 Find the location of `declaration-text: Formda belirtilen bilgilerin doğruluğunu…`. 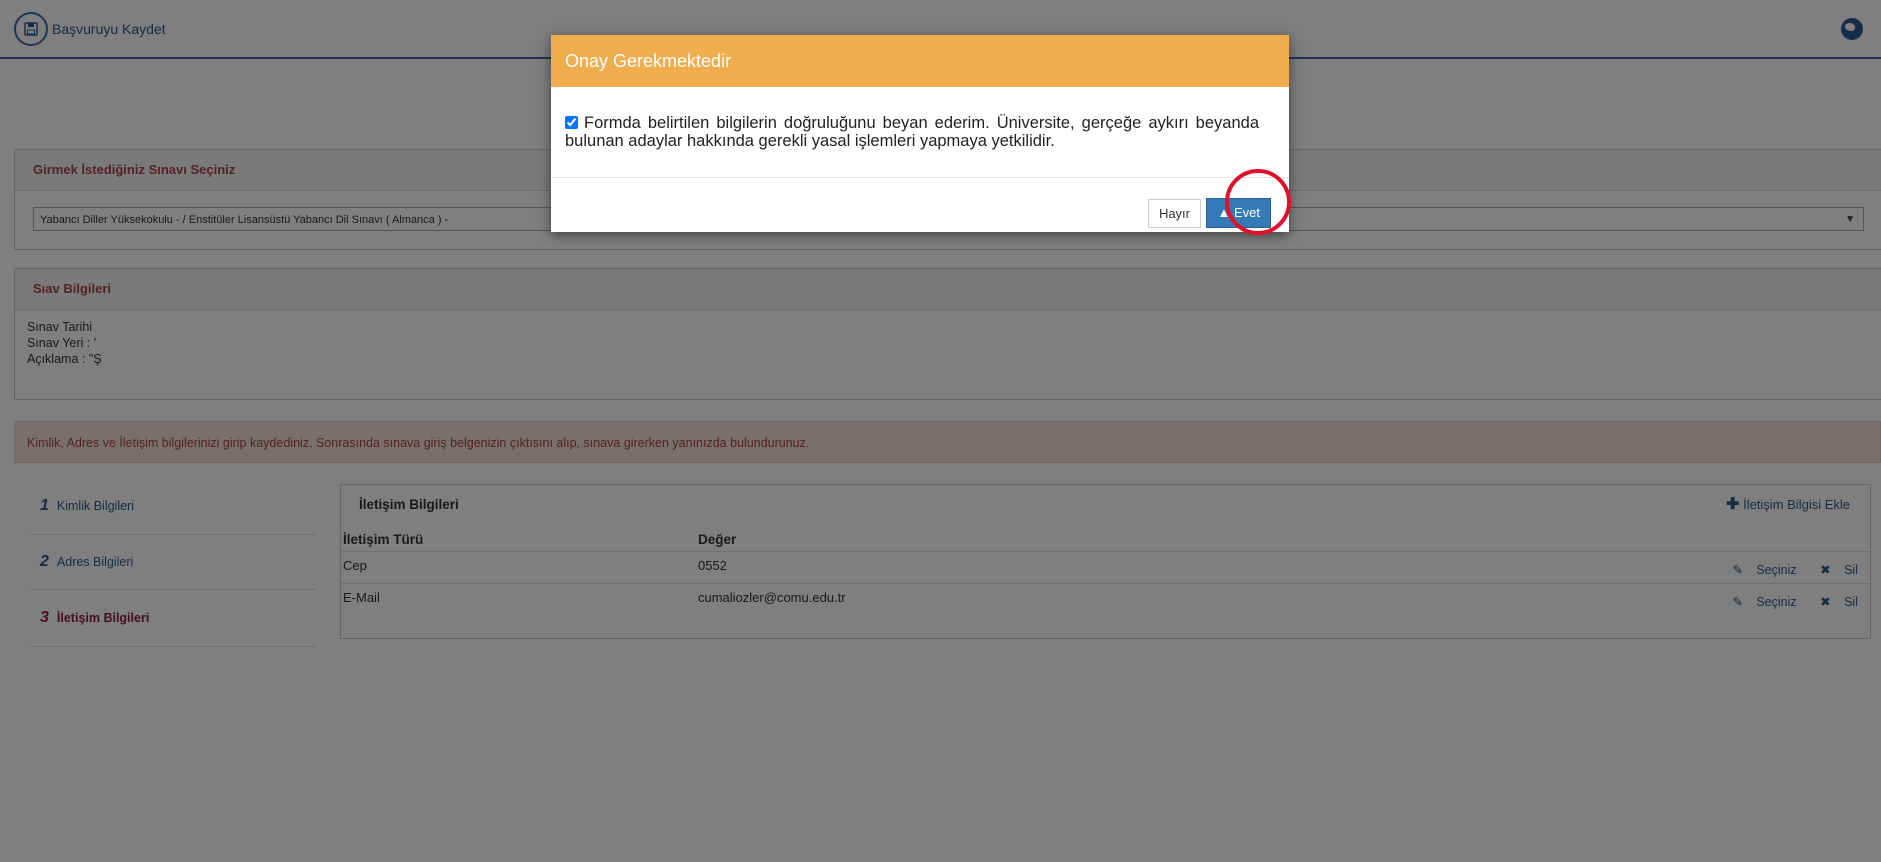

declaration-text: Formda belirtilen bilgilerin doğruluğunu… is located at coordinates (912, 132).